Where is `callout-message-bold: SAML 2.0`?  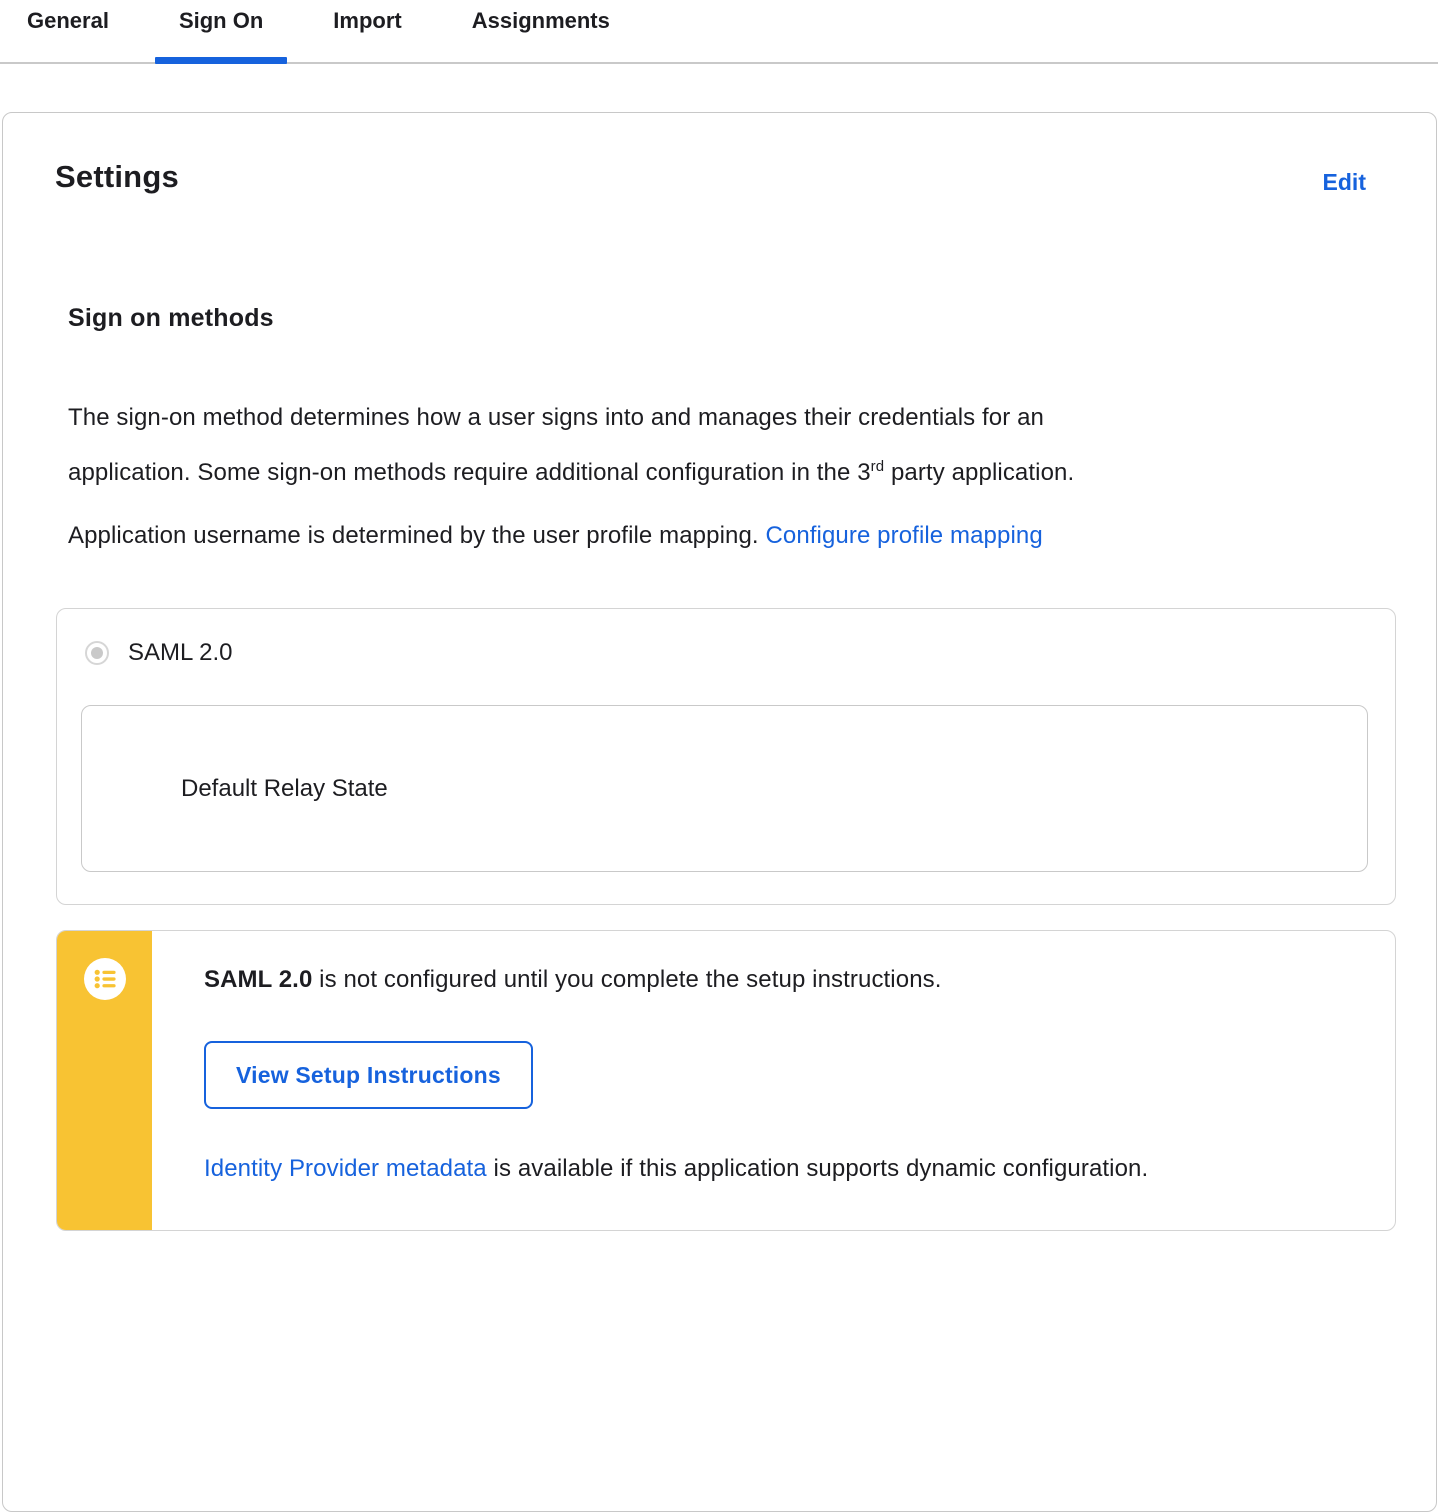 callout-message-bold: SAML 2.0 is located at coordinates (258, 979).